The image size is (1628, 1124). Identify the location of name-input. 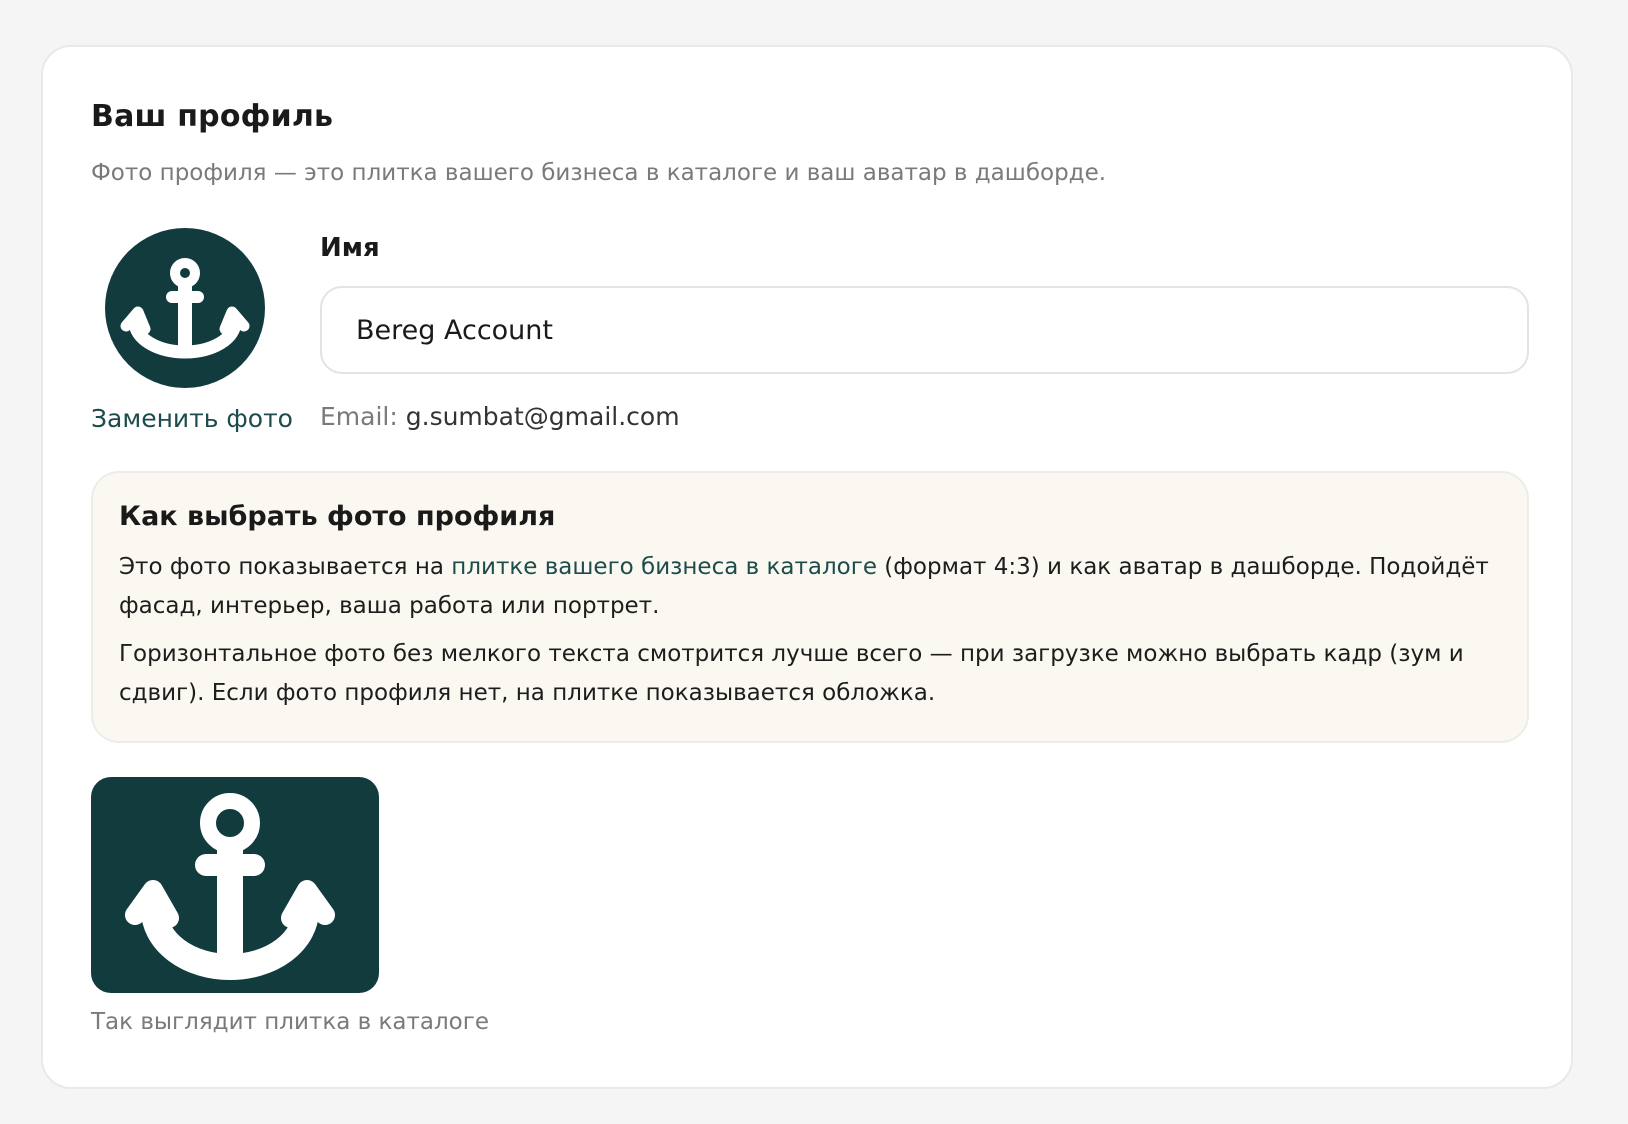
(924, 330).